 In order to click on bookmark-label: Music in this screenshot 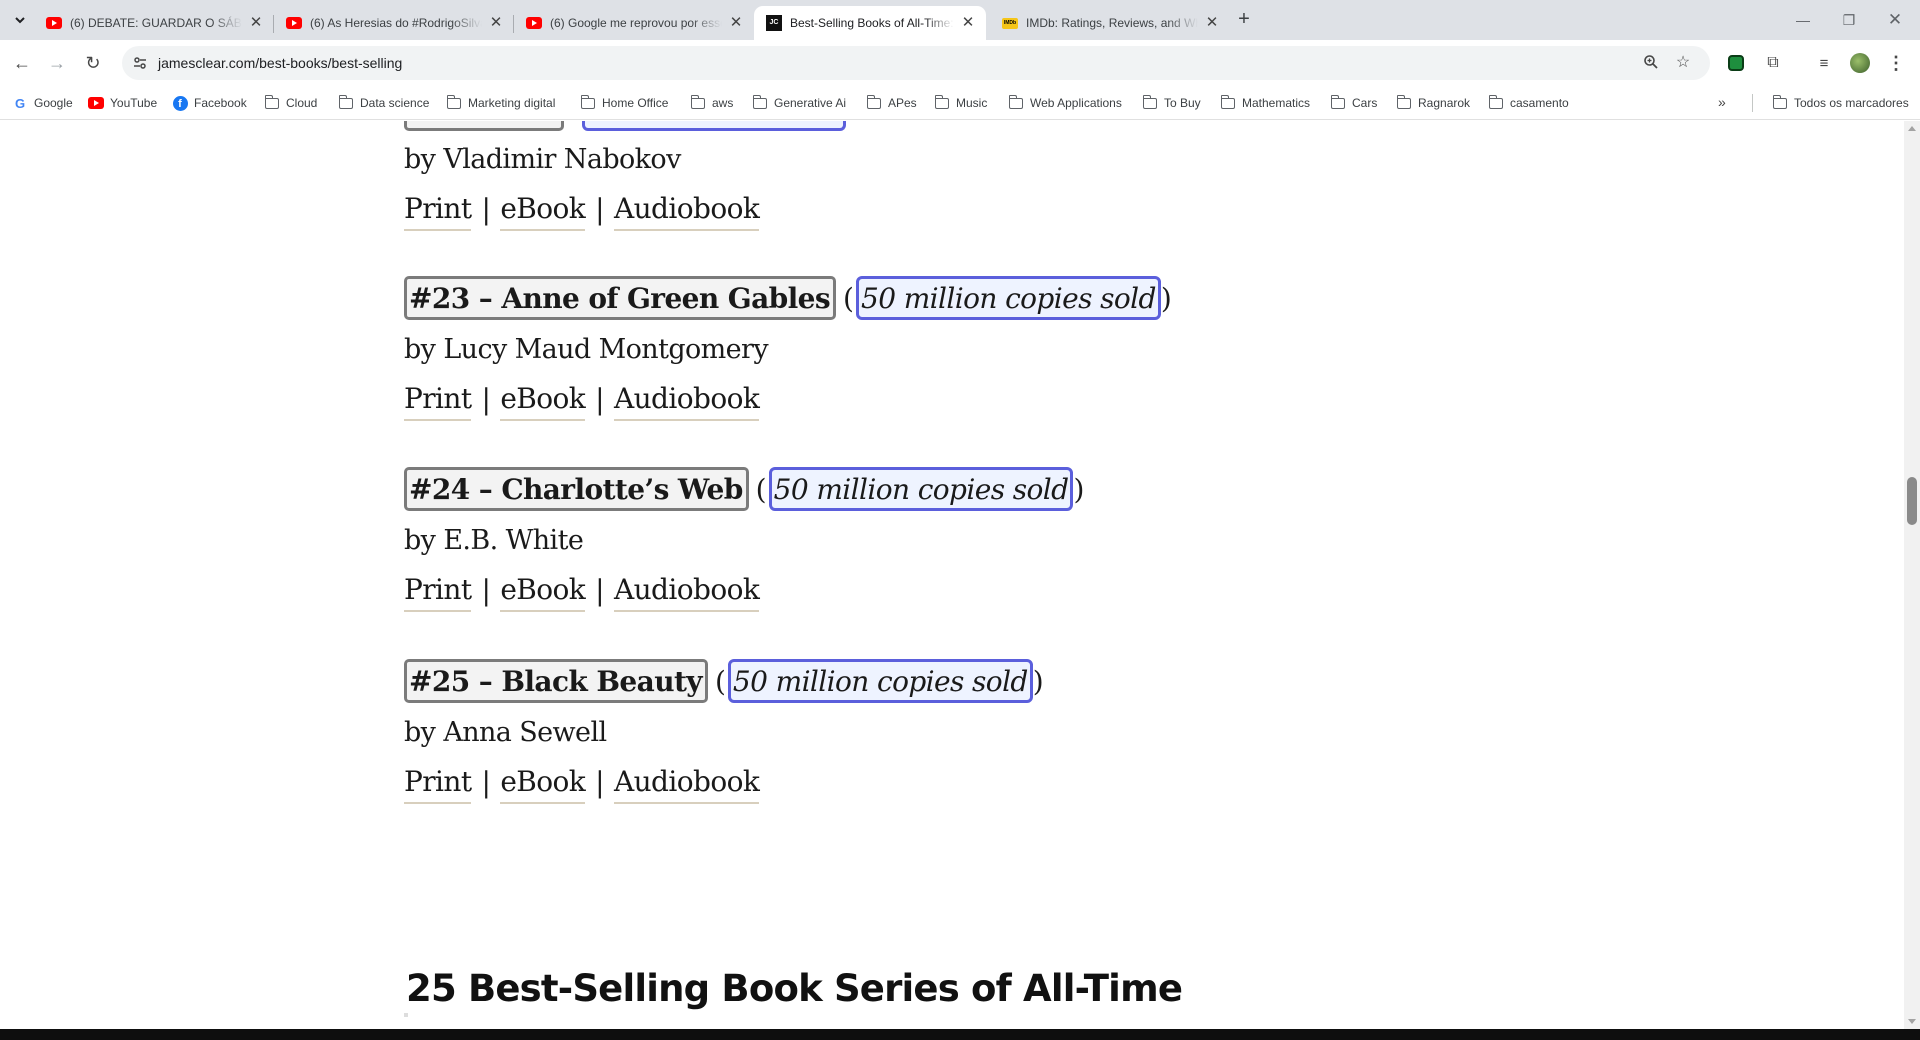, I will do `click(972, 103)`.